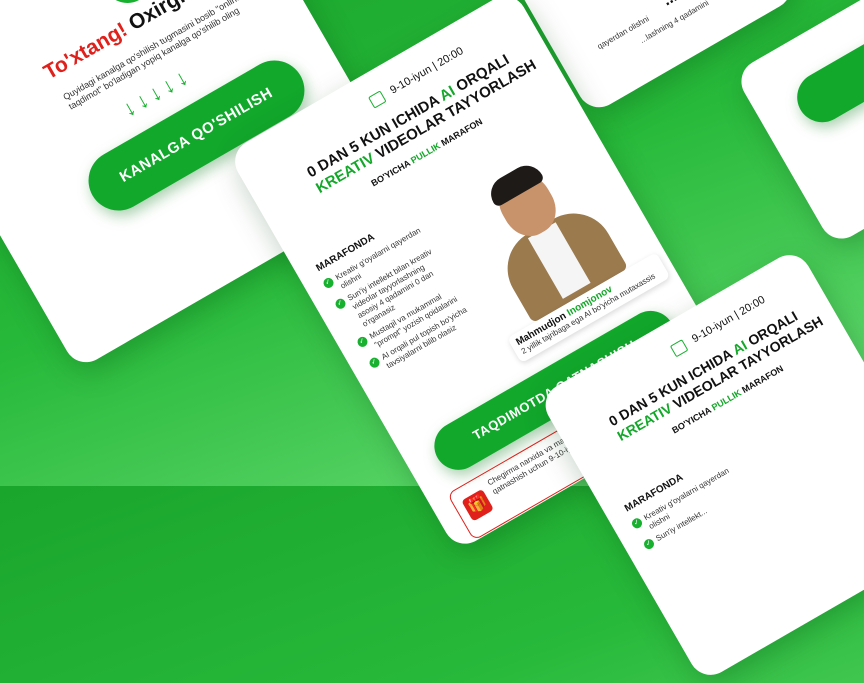 The image size is (864, 683). What do you see at coordinates (478, 505) in the screenshot?
I see `gift-icon: 🎁` at bounding box center [478, 505].